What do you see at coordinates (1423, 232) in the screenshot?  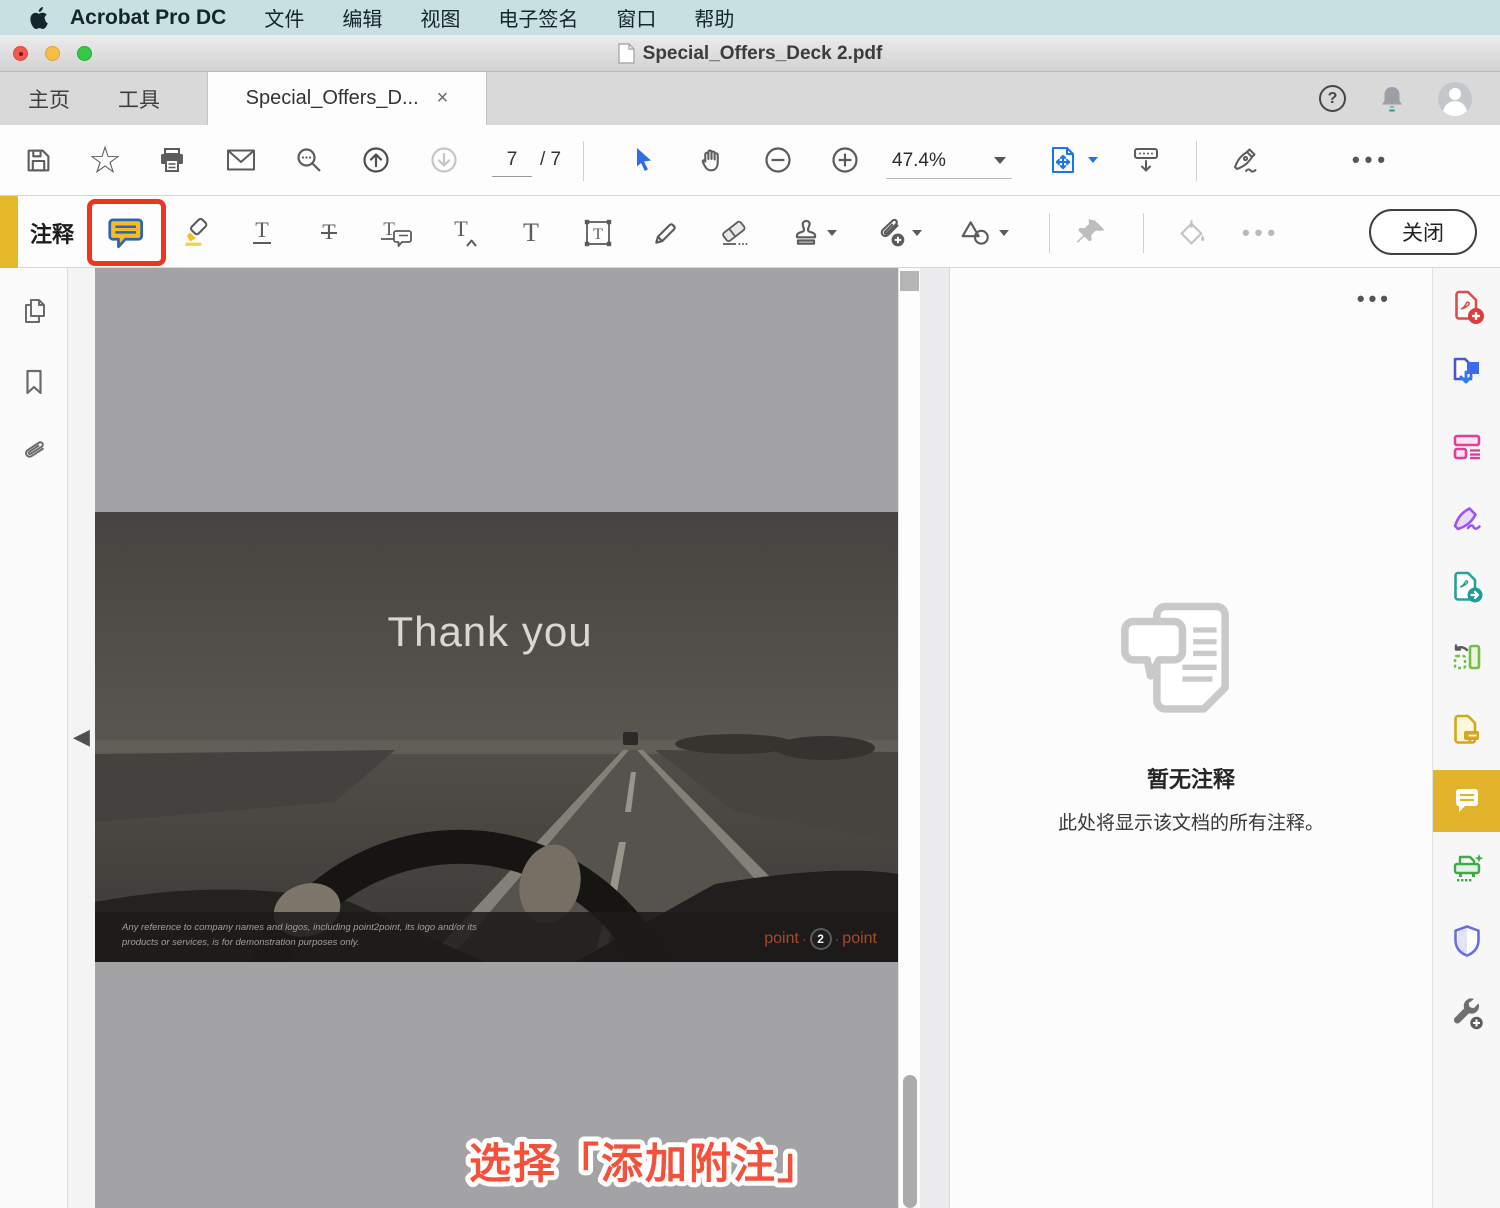 I see `close-comment-toolbar-button: 关闭` at bounding box center [1423, 232].